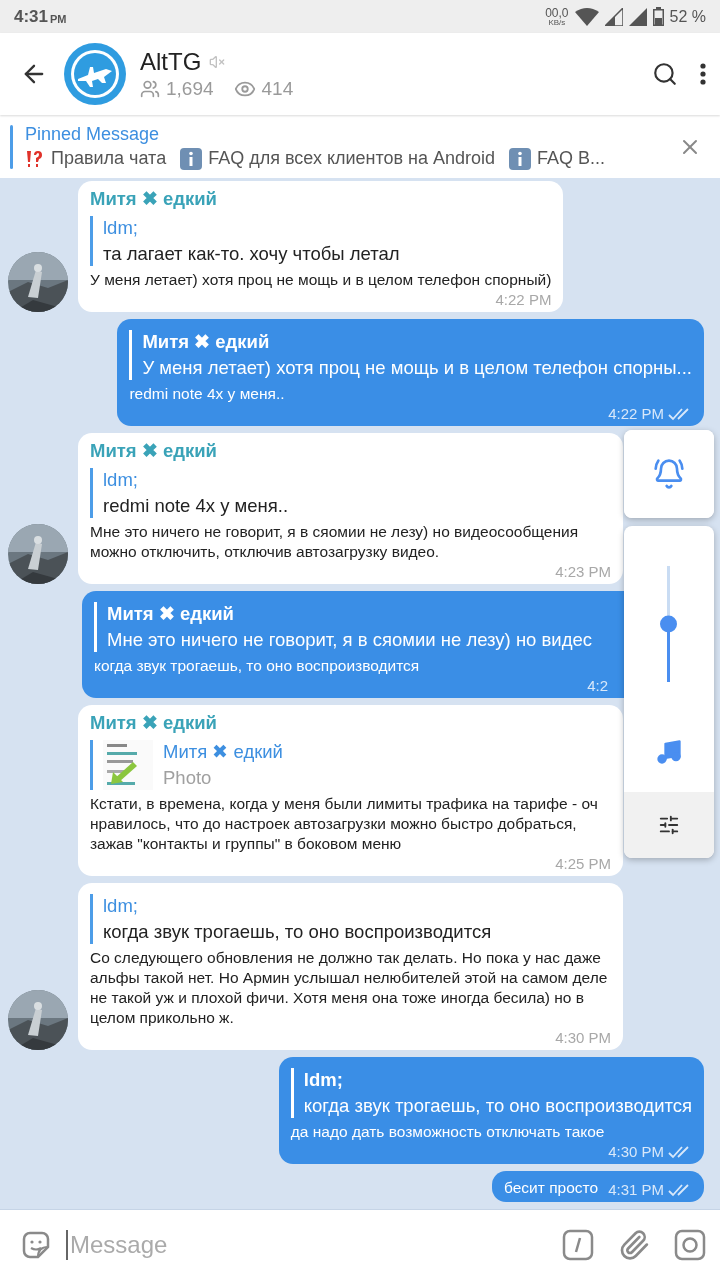 The width and height of the screenshot is (720, 1280). I want to click on message-text: когда звук трогаешь, то оно воспроизводится, so click(257, 666).